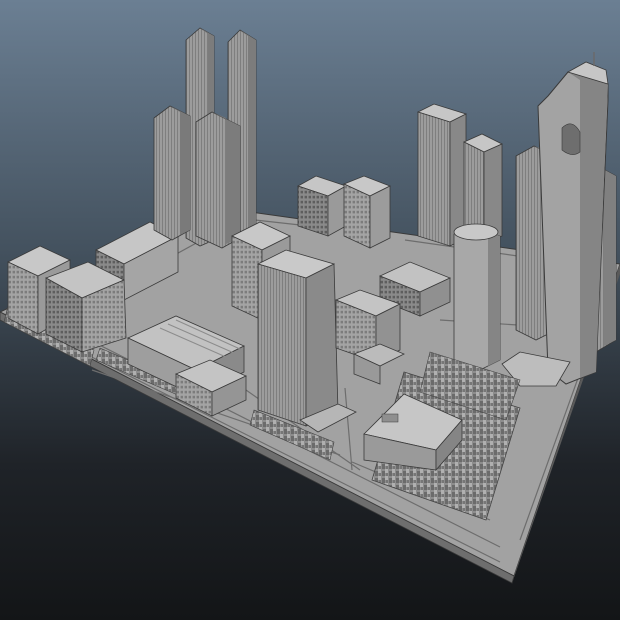  I want to click on tower-setback-center, so click(218, 180).